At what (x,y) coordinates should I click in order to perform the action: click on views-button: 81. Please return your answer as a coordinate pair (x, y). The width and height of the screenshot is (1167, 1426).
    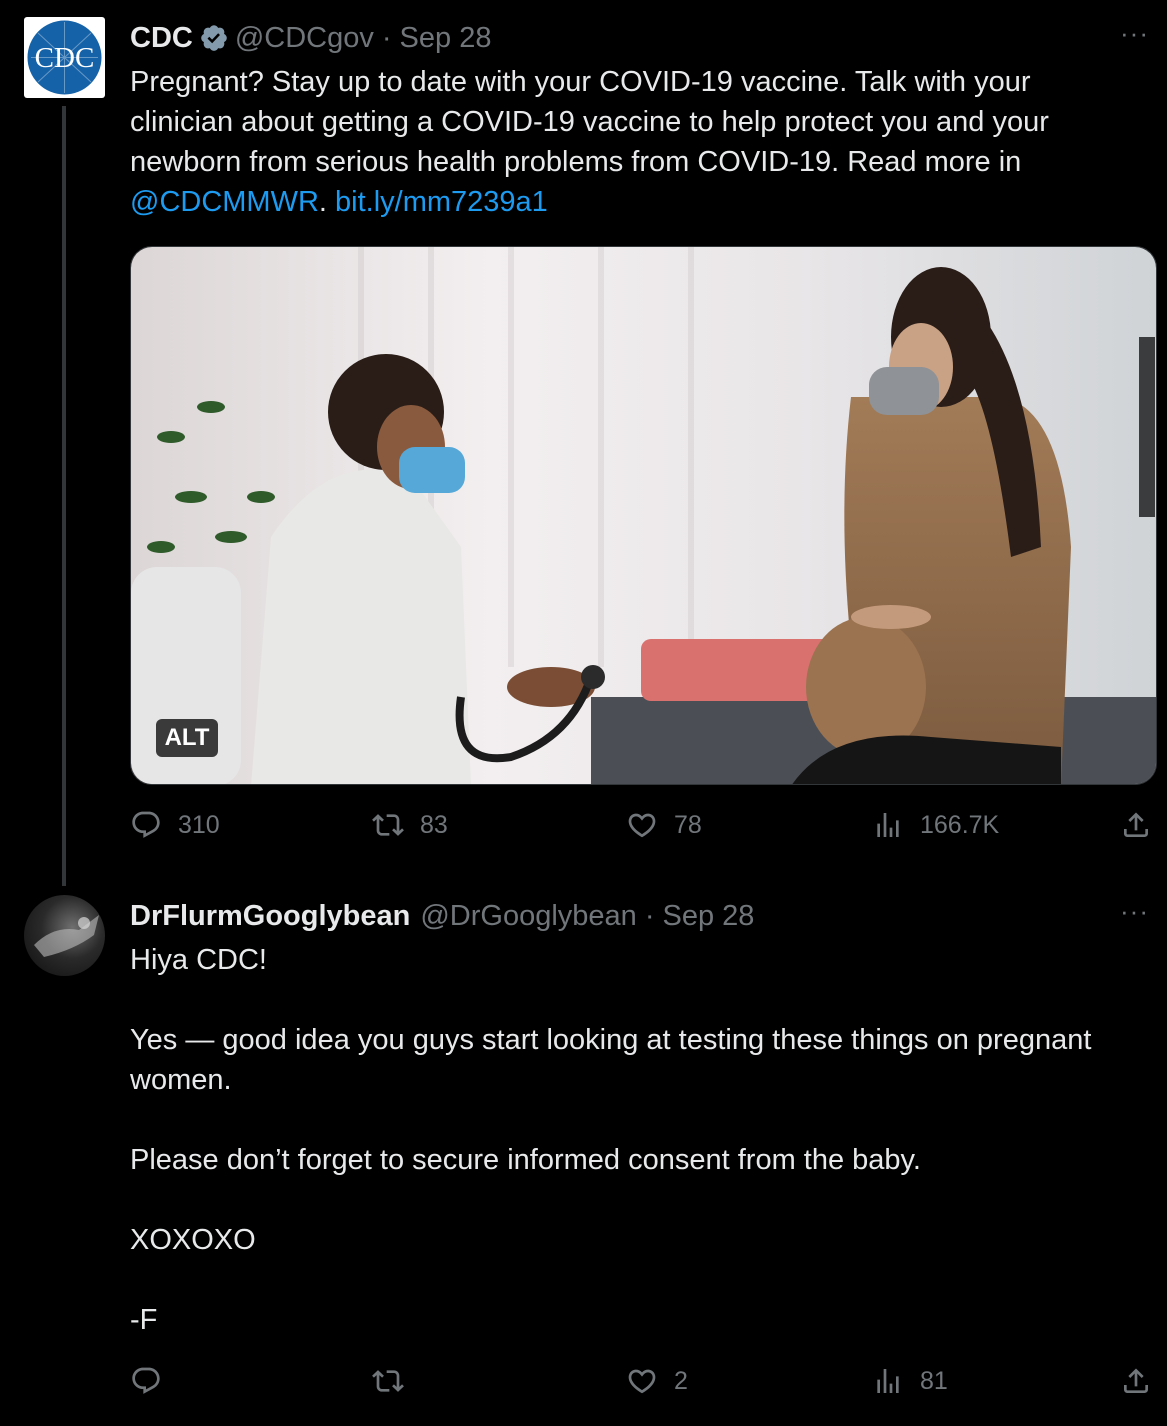
    Looking at the image, I should click on (910, 1381).